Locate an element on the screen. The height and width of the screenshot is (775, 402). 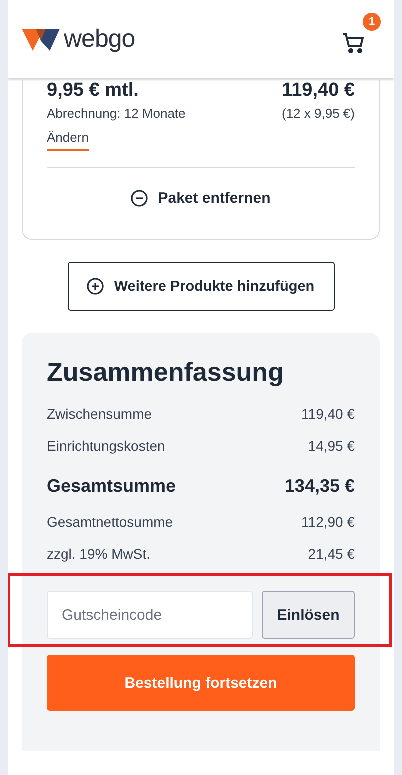
logo-text: webgo is located at coordinates (100, 39).